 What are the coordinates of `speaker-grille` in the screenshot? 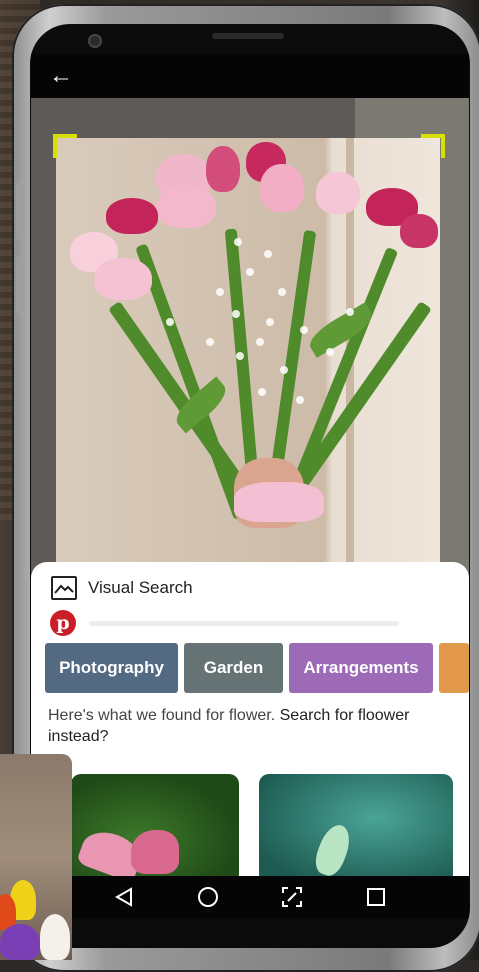 It's located at (248, 36).